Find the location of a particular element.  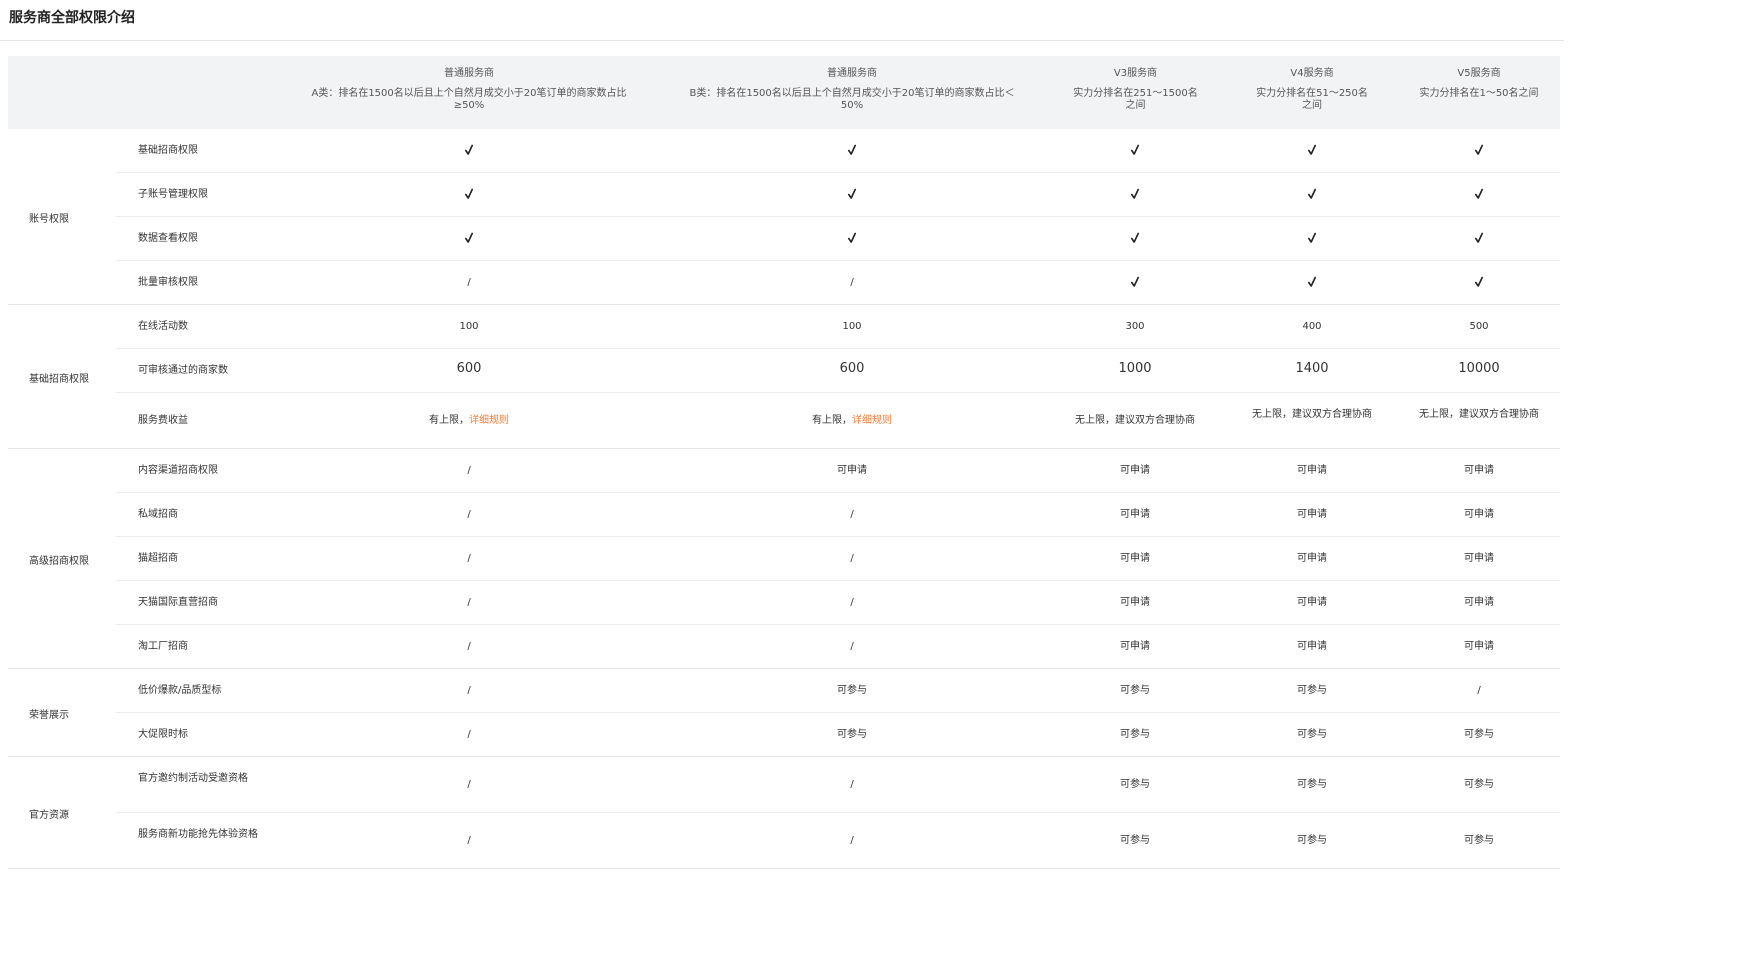

header-desc: A类：排名在1500名以后且上个自然月成交小于20笔订单的商家数占比≥50% is located at coordinates (469, 99).